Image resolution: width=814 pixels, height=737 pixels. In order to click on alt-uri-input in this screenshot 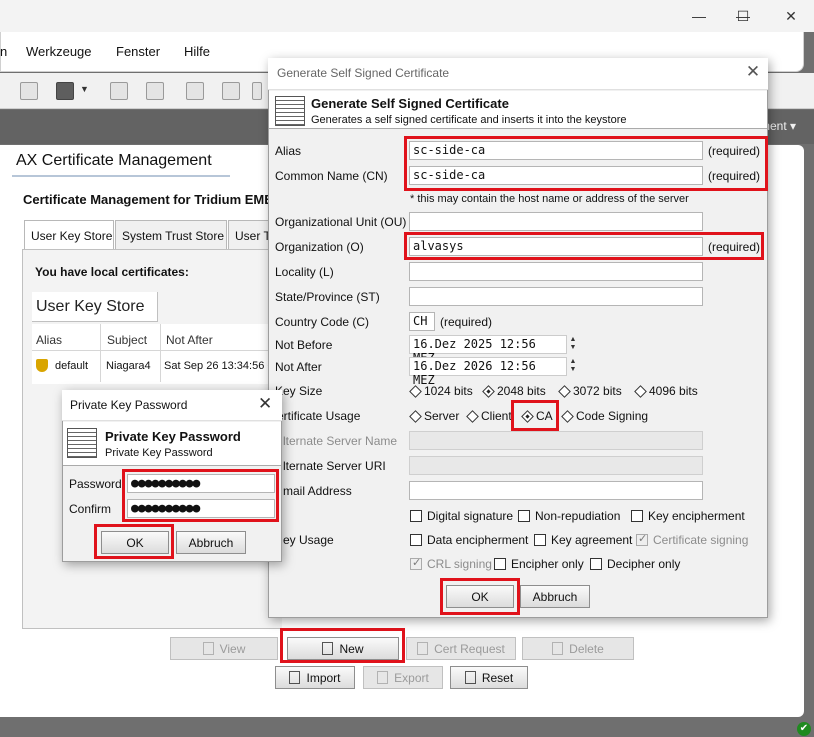, I will do `click(556, 465)`.